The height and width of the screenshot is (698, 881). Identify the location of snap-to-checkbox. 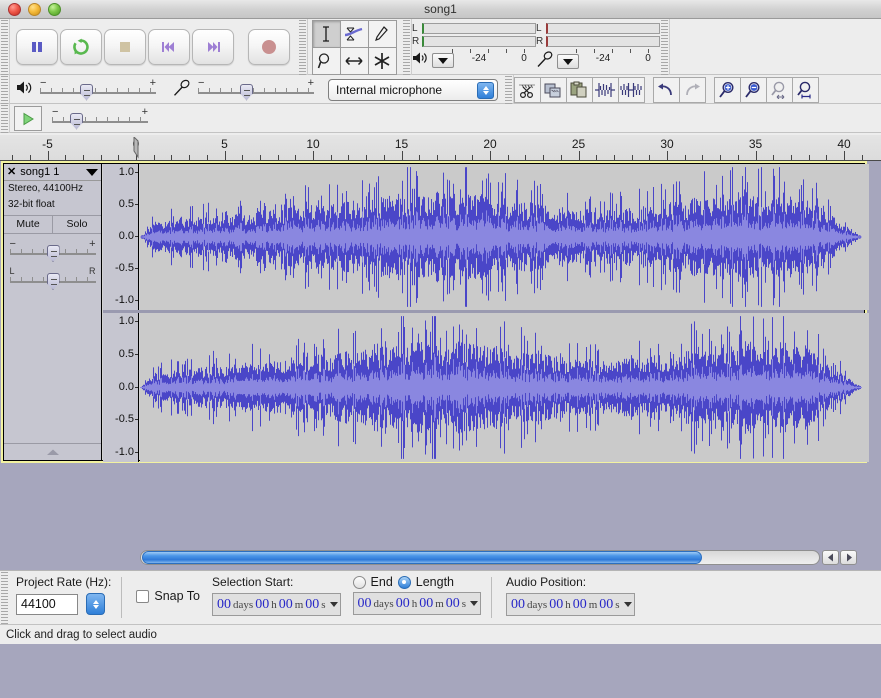
(143, 596).